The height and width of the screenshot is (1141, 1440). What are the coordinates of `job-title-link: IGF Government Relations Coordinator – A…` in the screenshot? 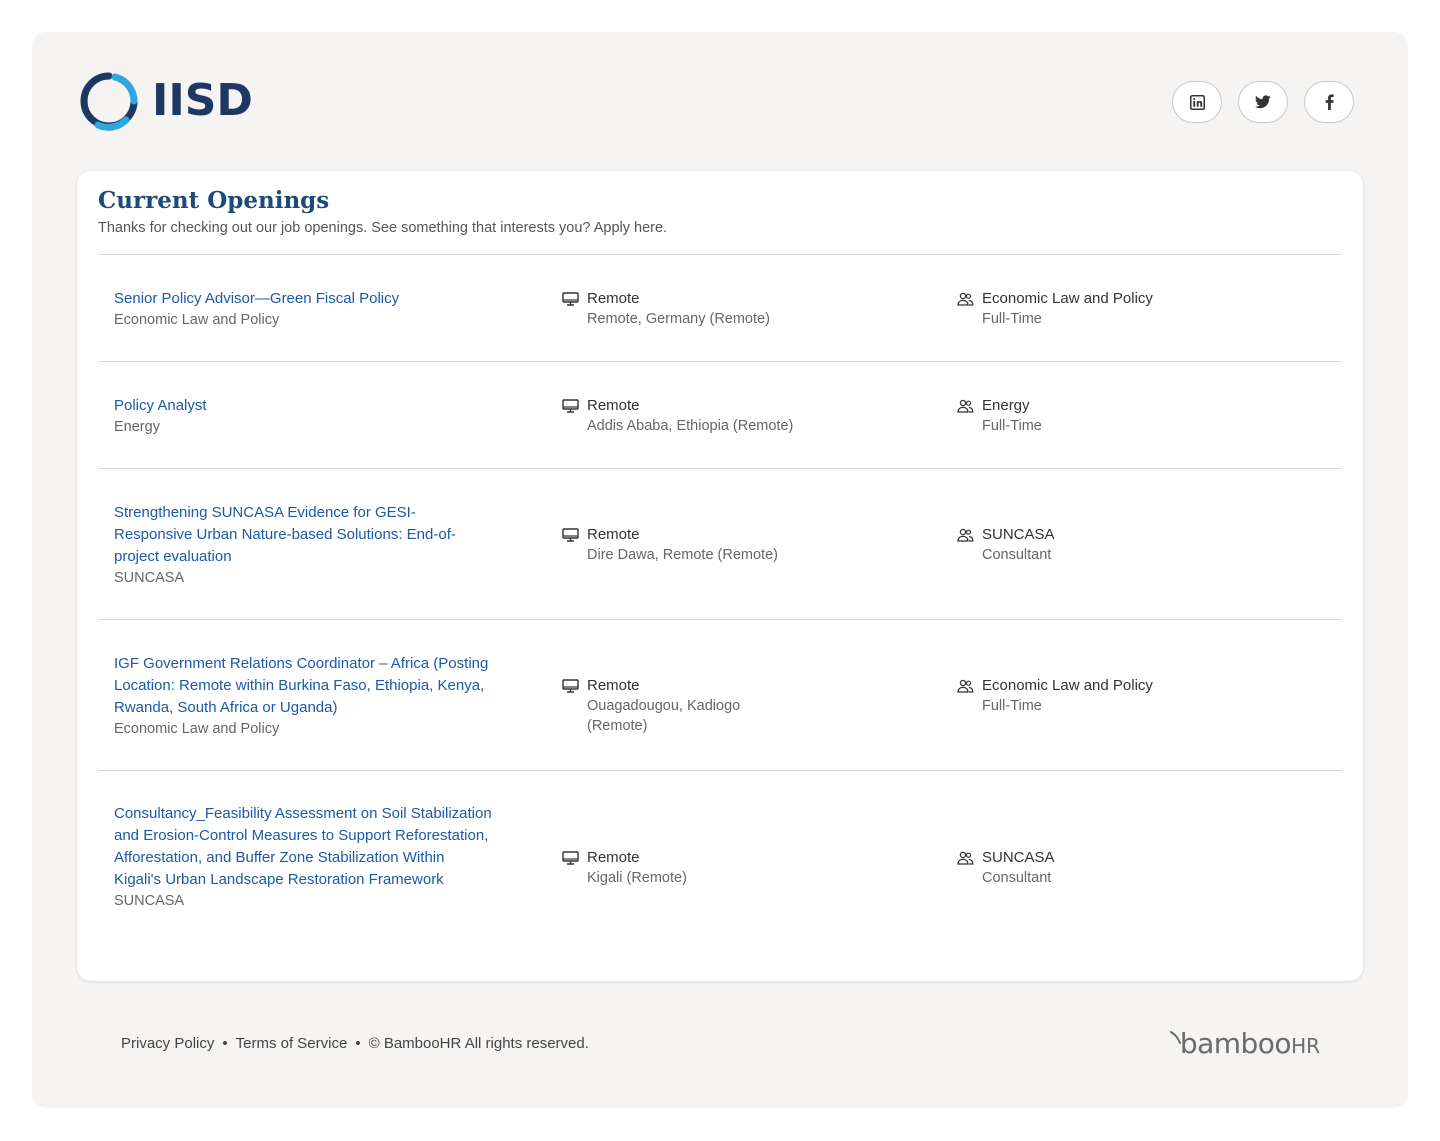 It's located at (304, 686).